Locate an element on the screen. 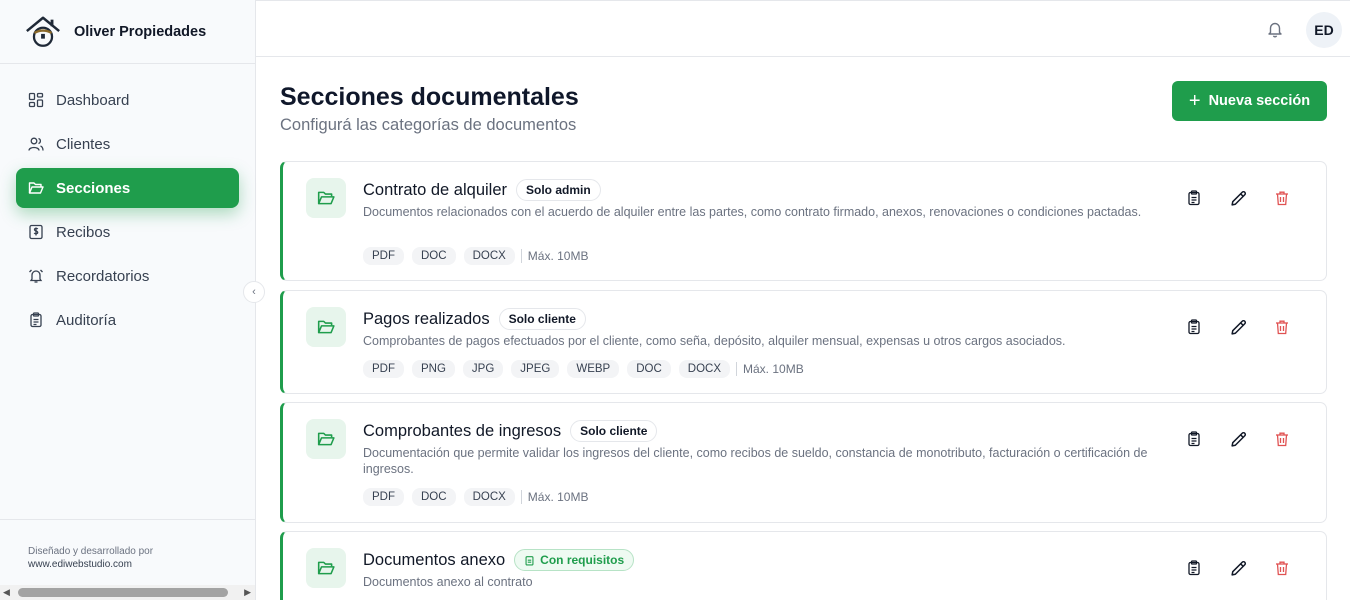  sidebar-item-dashboard: Dashboard is located at coordinates (127, 100).